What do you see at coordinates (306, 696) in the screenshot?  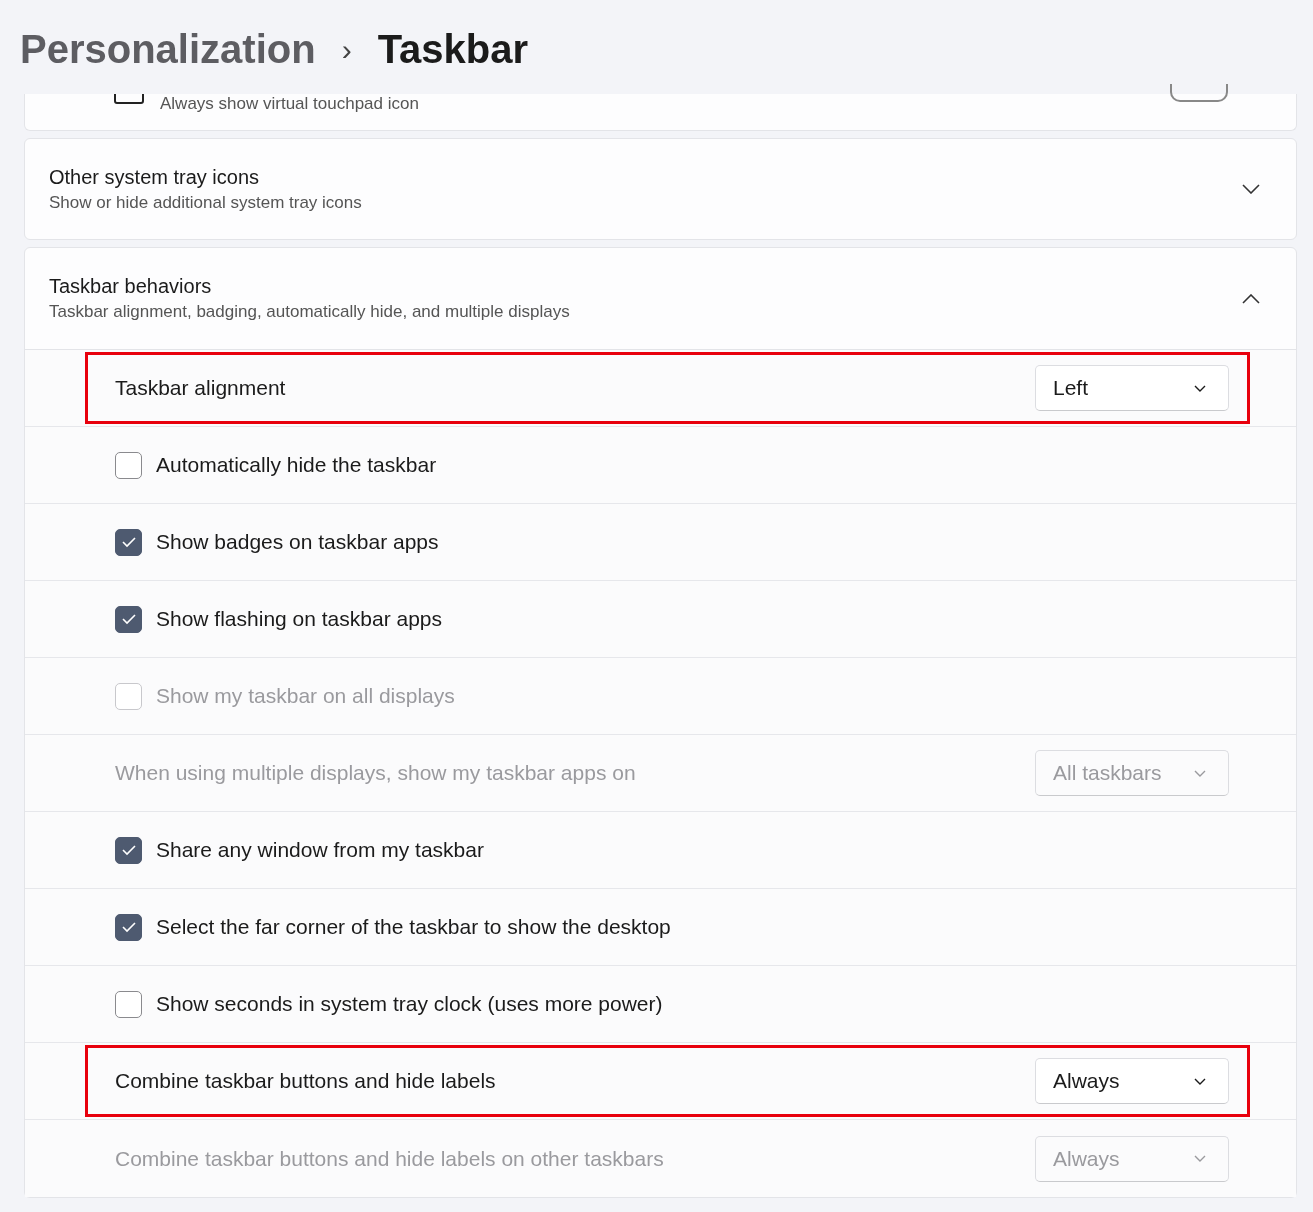 I see `checkbox-label: Show my taskbar on all displays` at bounding box center [306, 696].